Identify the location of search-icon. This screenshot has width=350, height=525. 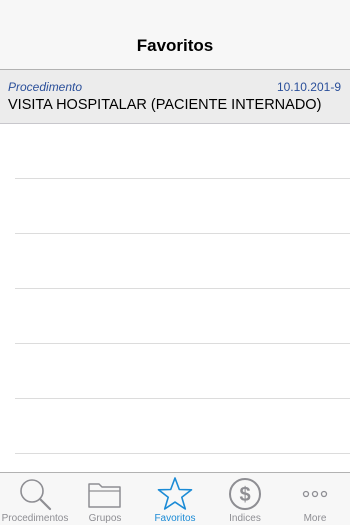
(36, 495).